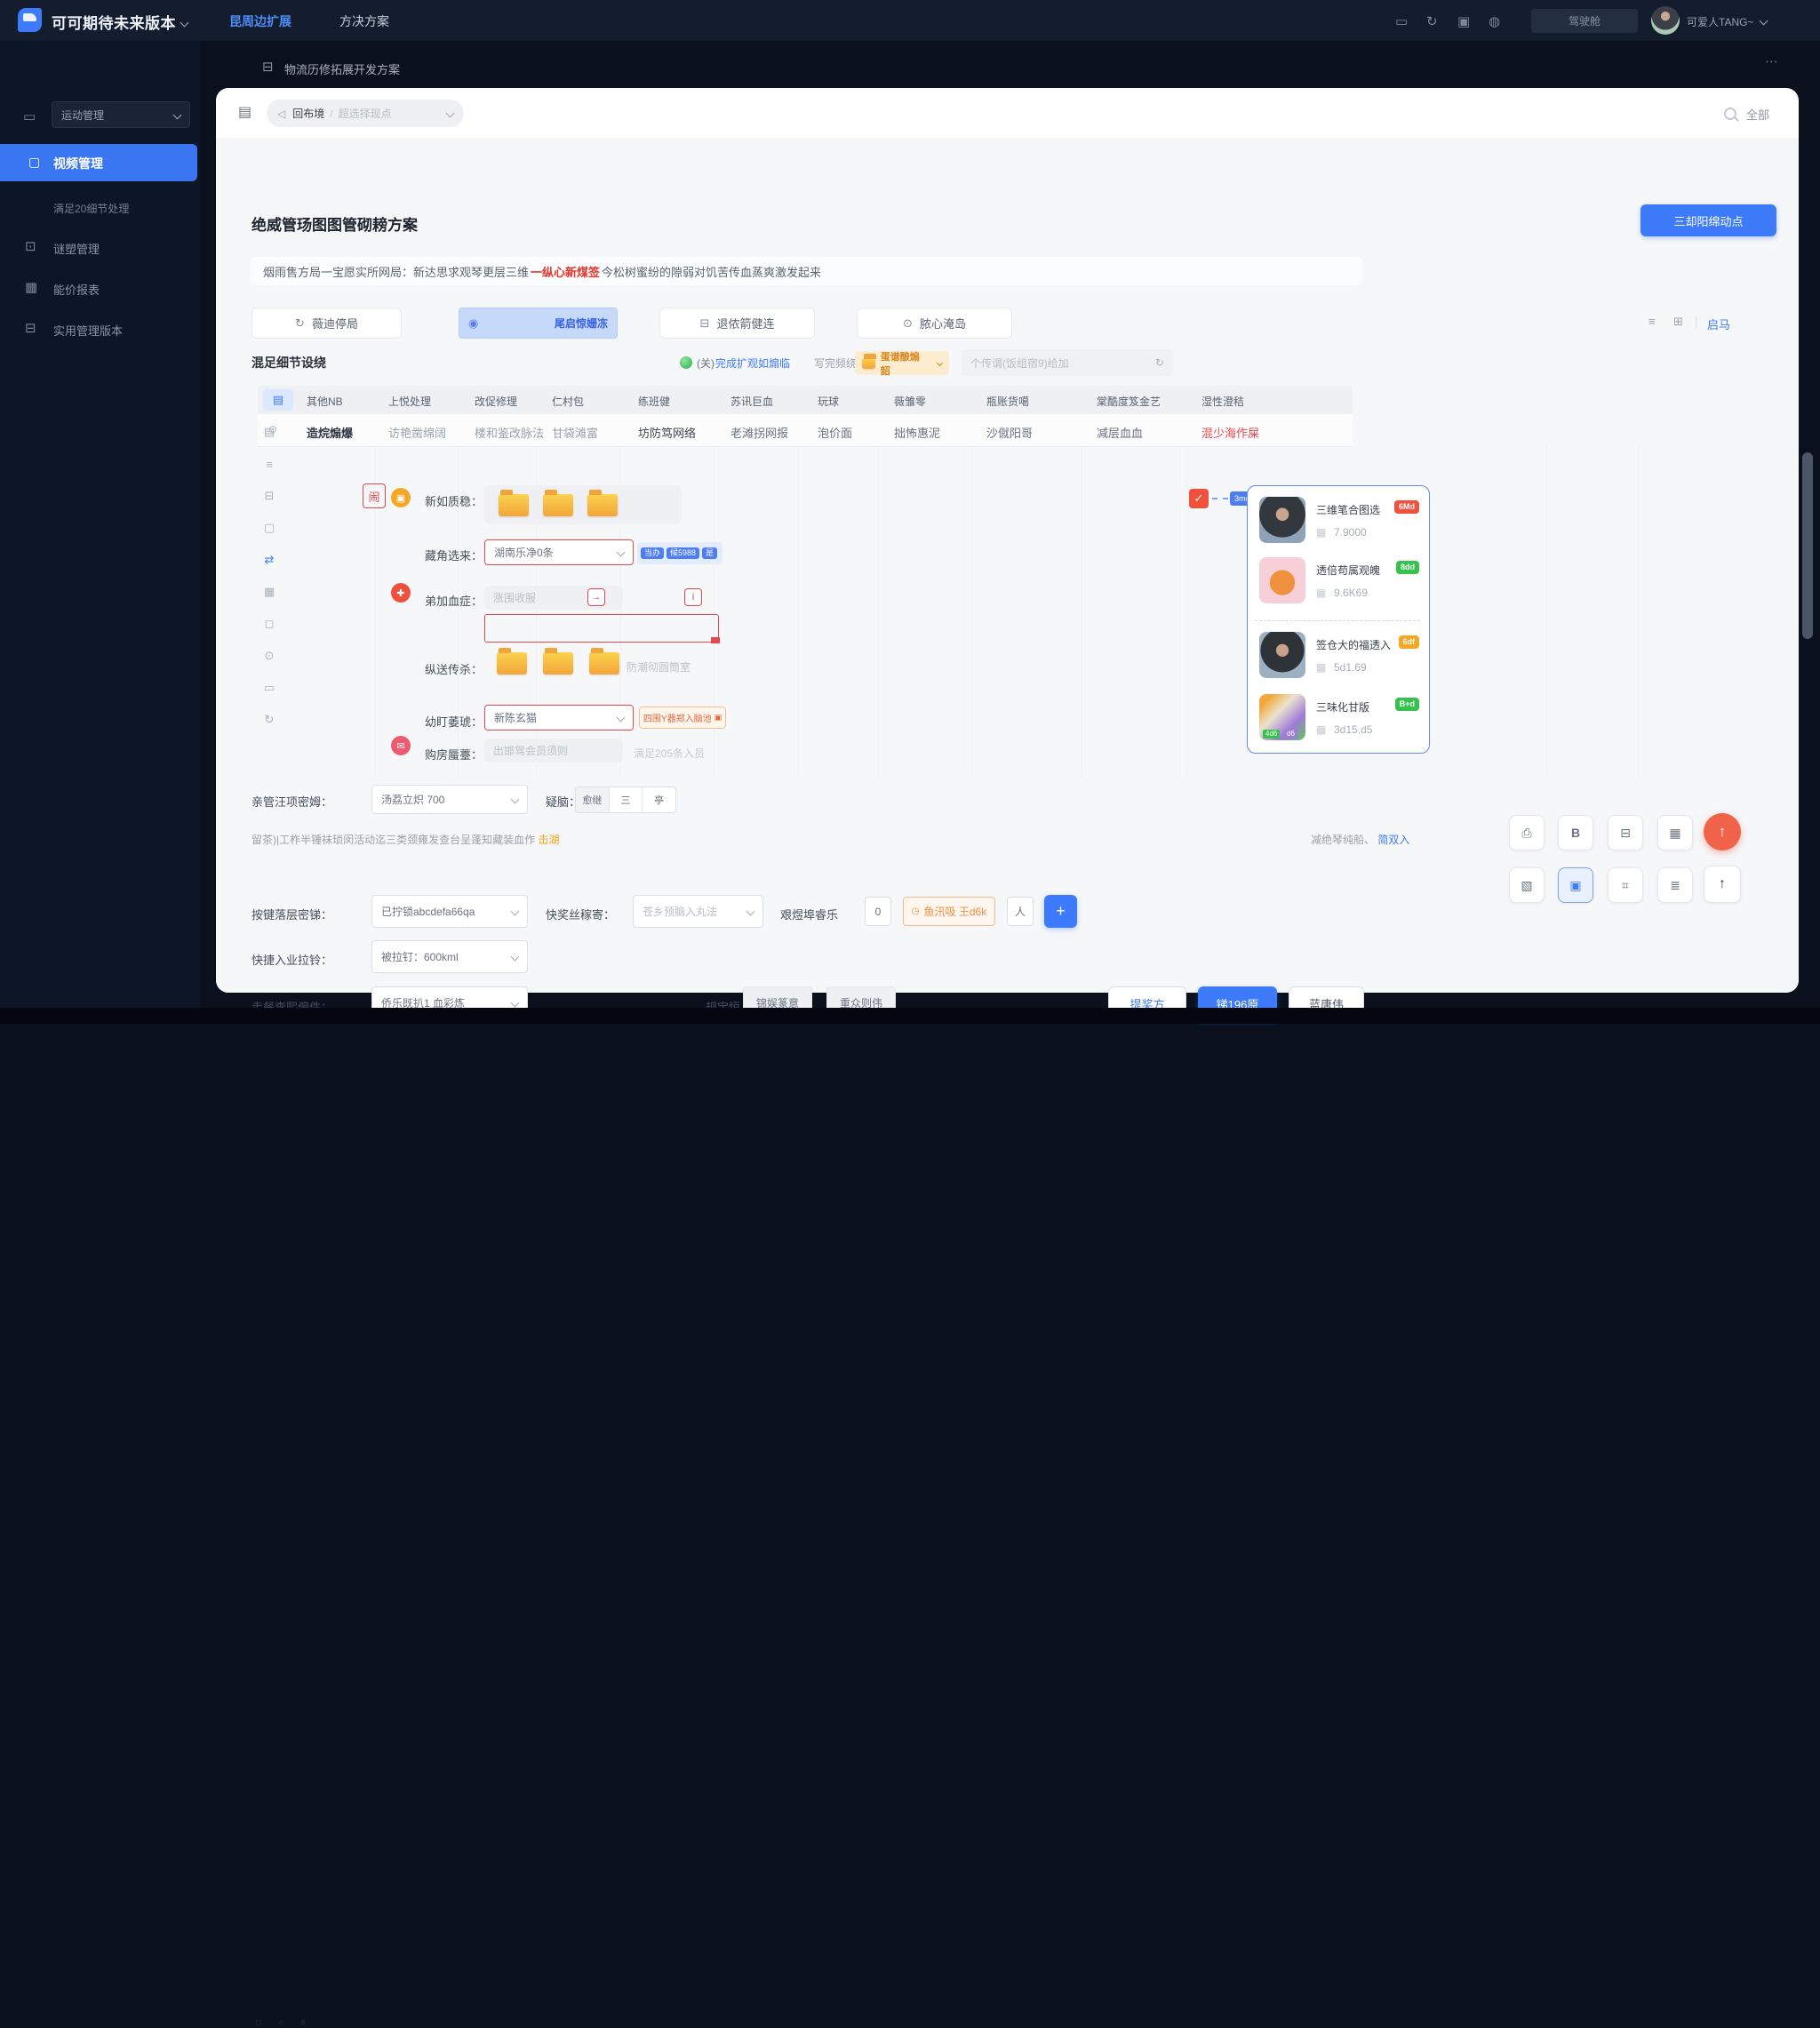 The width and height of the screenshot is (1820, 2028). Describe the element at coordinates (278, 400) in the screenshot. I see `table-view-icon: ▤` at that location.